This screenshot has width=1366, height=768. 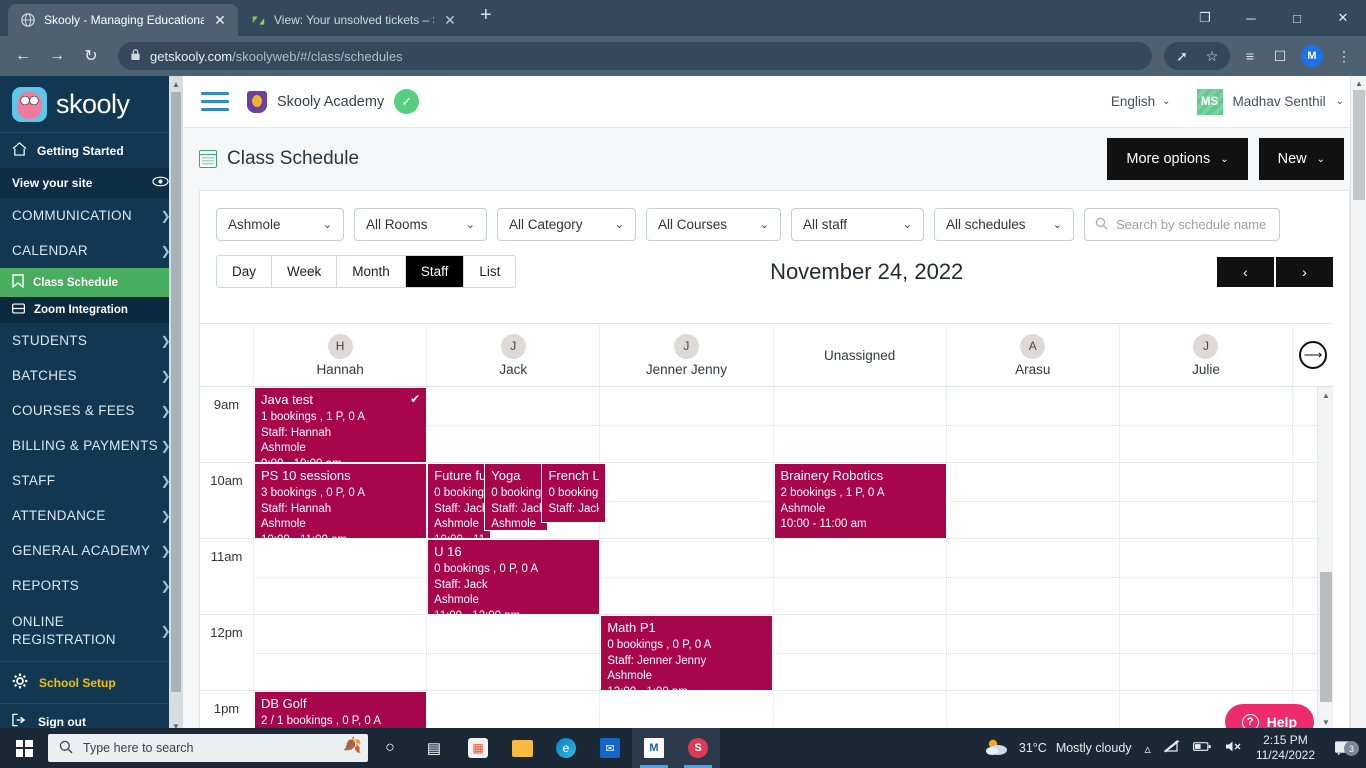 I want to click on filter-staff: All staff ⌄, so click(x=857, y=224).